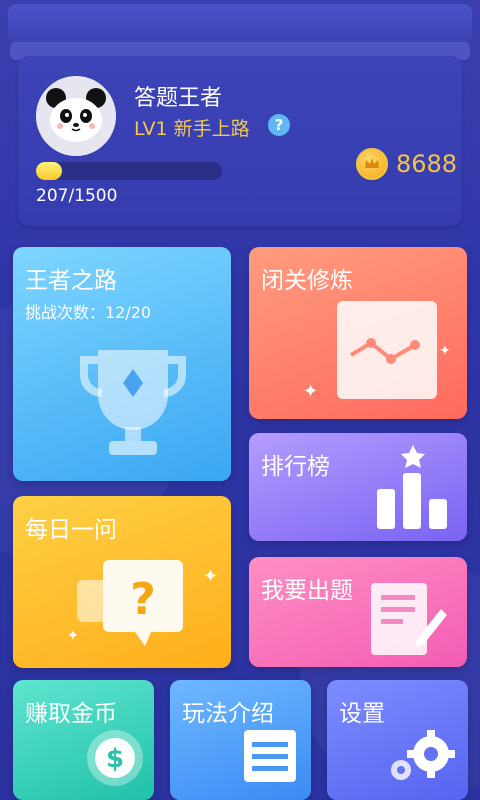  What do you see at coordinates (413, 488) in the screenshot?
I see `bar-podium-icon` at bounding box center [413, 488].